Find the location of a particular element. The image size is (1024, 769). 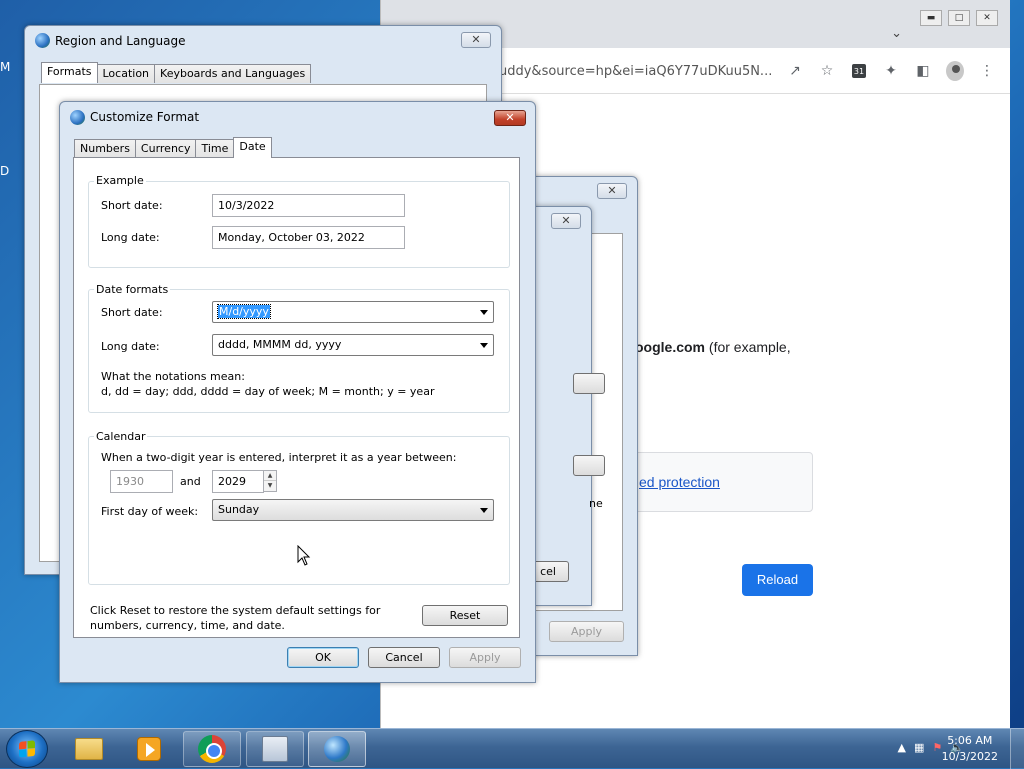

profile-avatar is located at coordinates (955, 71).